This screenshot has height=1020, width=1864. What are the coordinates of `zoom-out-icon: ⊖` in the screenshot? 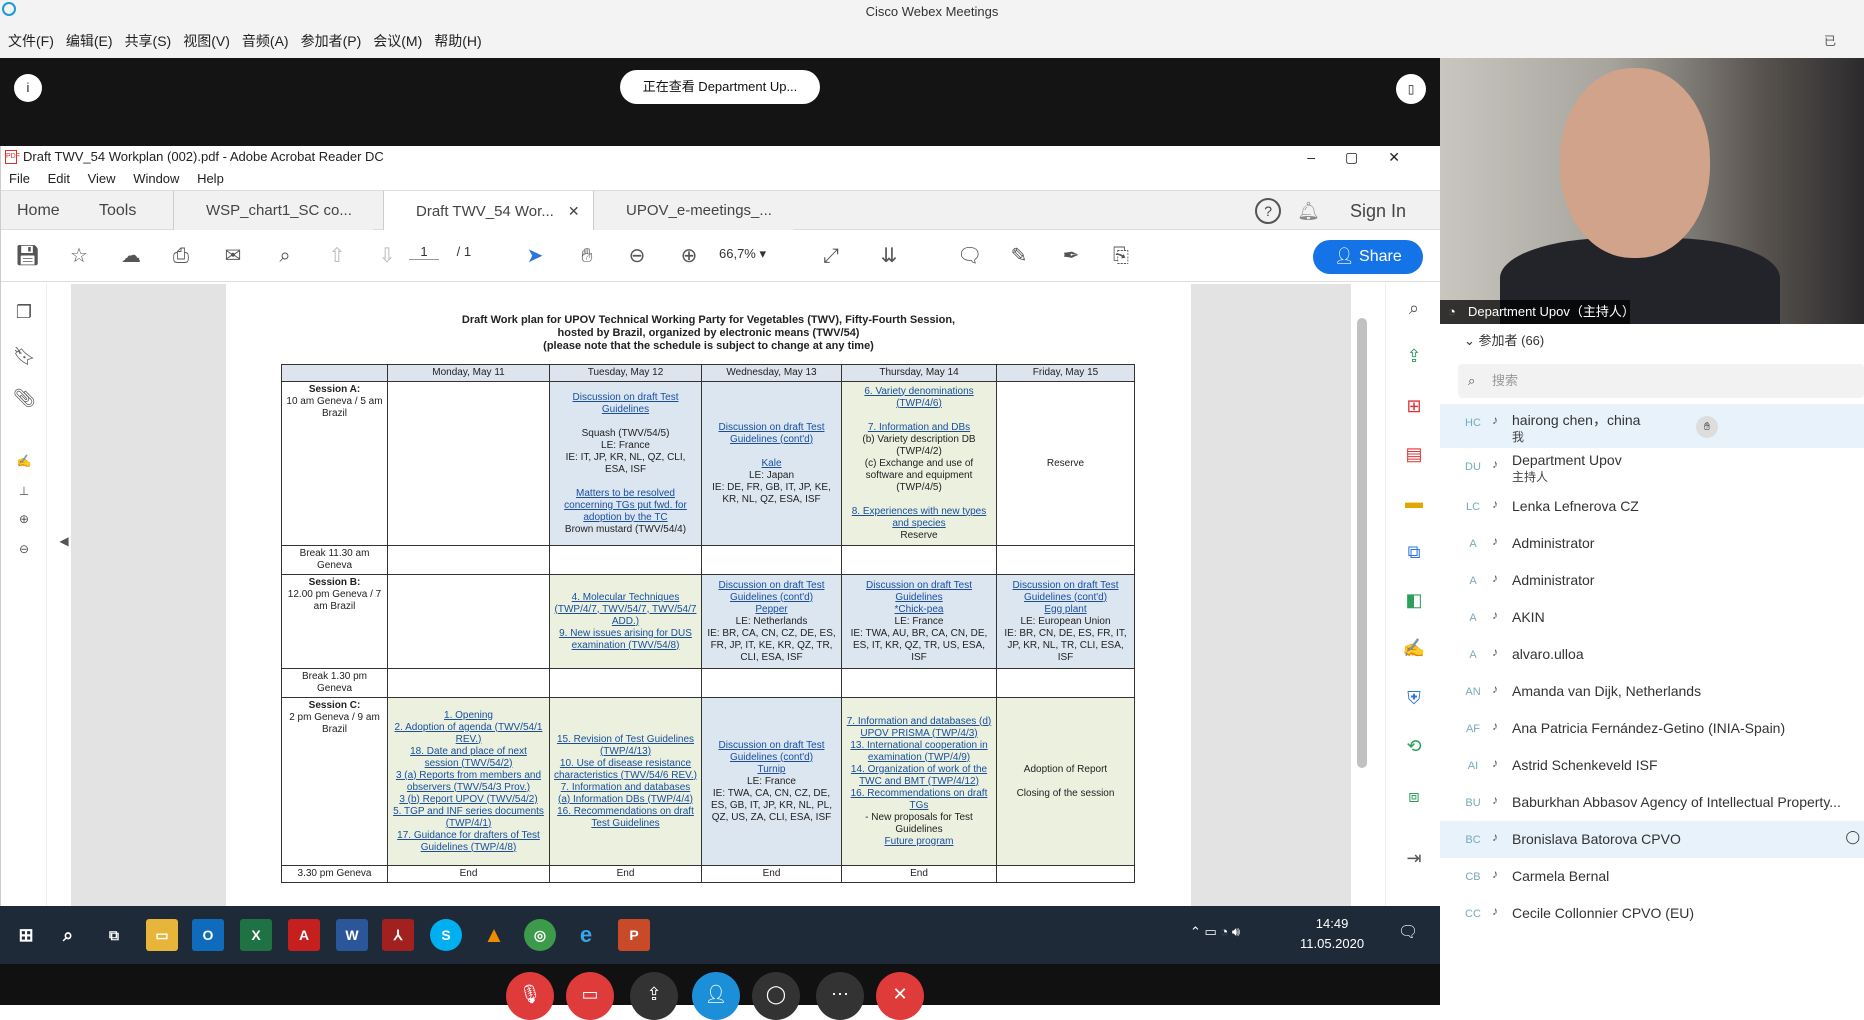 It's located at (637, 256).